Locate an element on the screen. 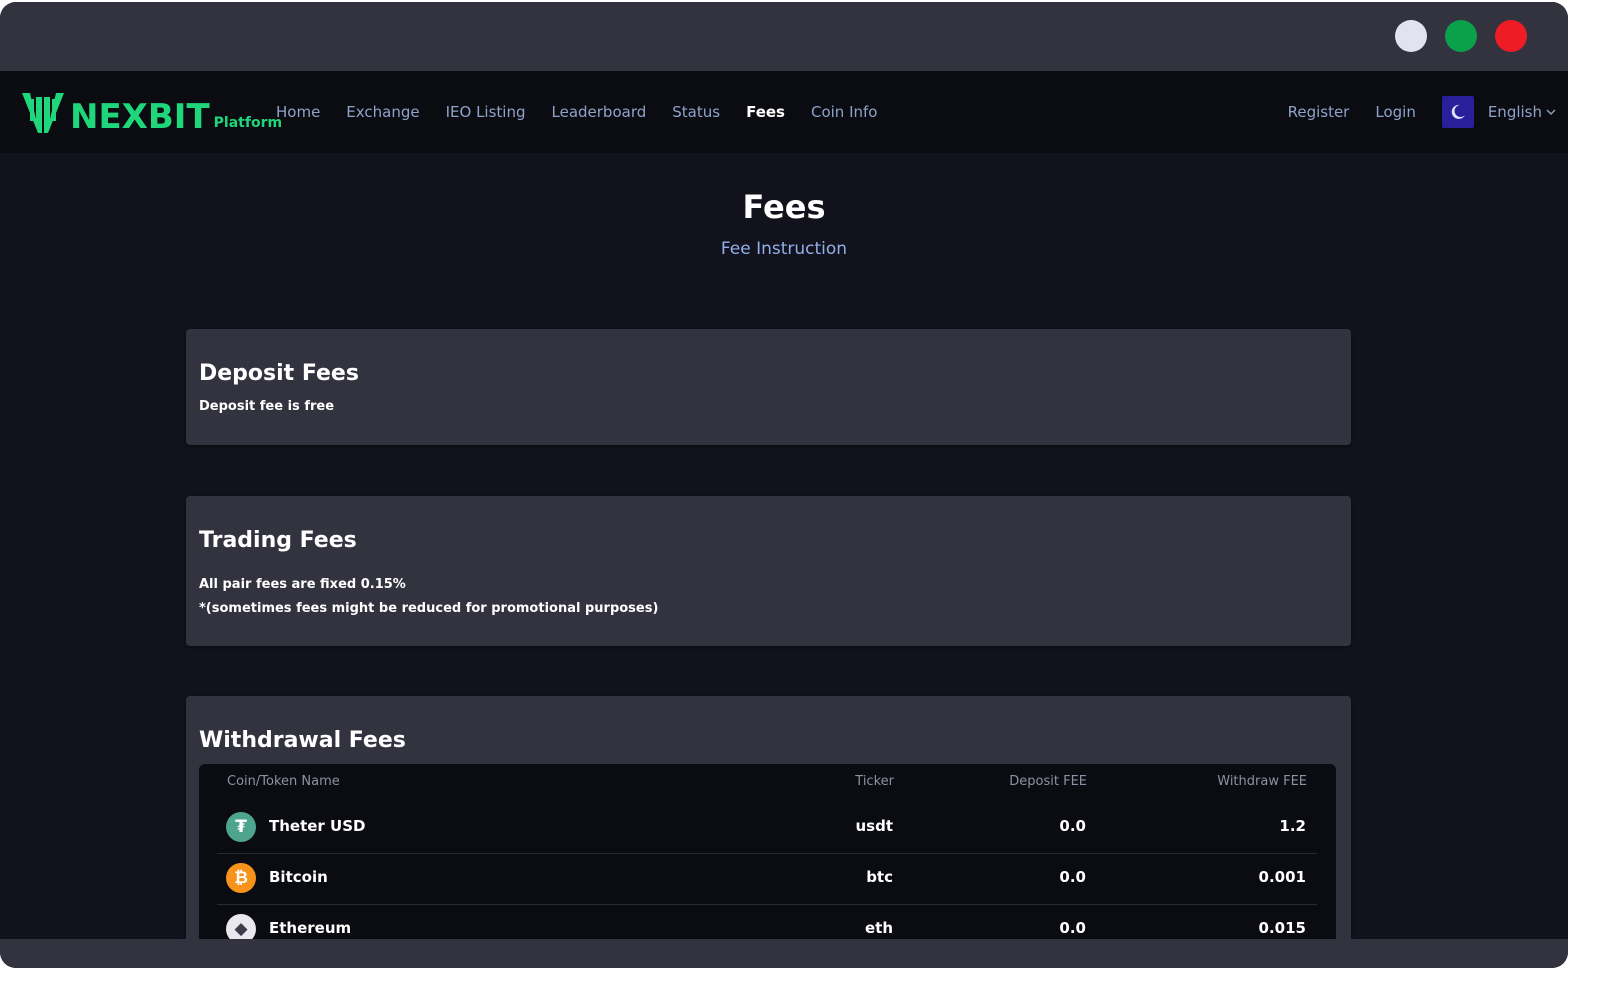 This screenshot has width=1600, height=1000. theme-toggle-button is located at coordinates (1457, 112).